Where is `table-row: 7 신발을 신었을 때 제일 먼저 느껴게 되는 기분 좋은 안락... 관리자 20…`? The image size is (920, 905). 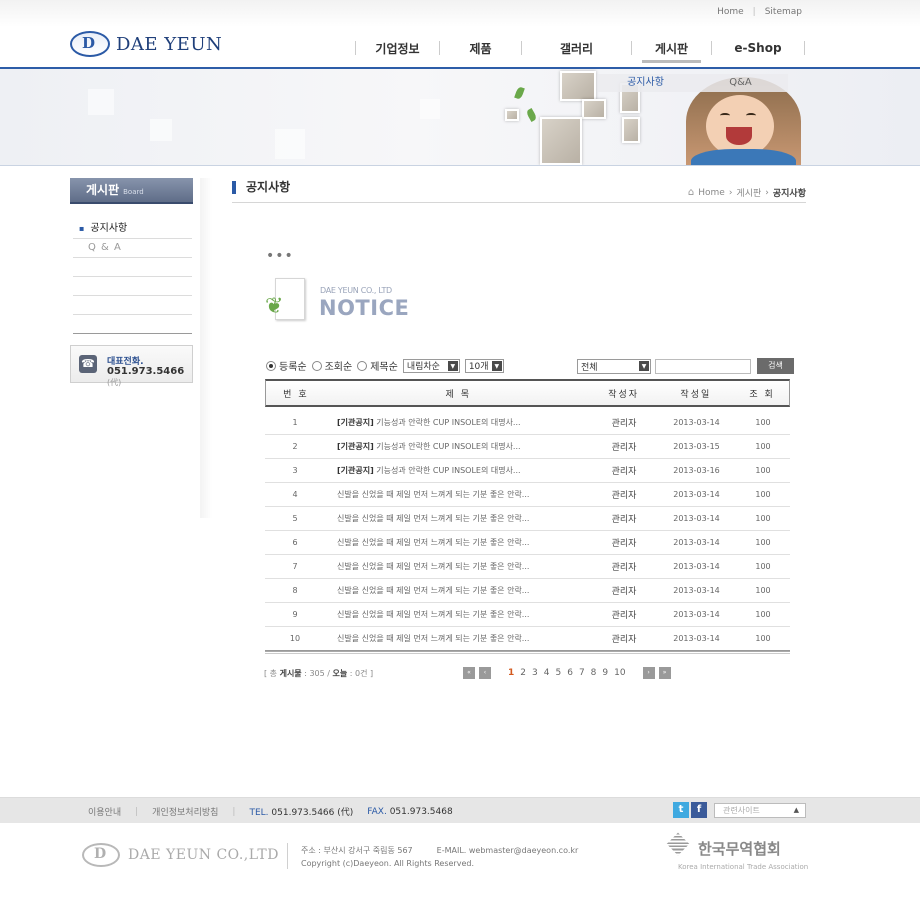 table-row: 7 신발을 신었을 때 제일 먼저 느껴게 되는 기분 좋은 안락... 관리자 20… is located at coordinates (527, 567).